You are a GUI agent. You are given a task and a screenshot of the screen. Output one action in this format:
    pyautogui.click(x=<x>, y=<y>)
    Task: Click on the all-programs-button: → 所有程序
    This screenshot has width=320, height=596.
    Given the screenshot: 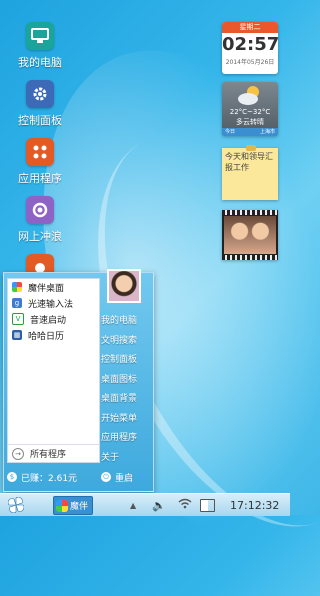 What is the action you would take?
    pyautogui.click(x=53, y=453)
    